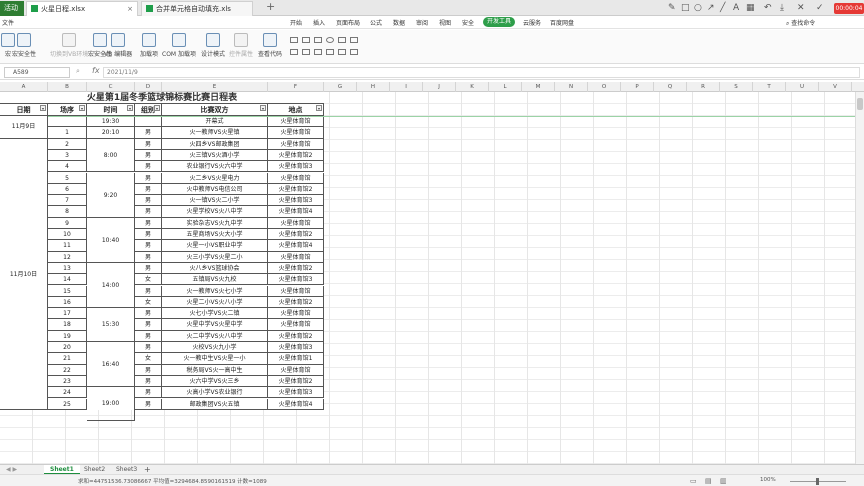  What do you see at coordinates (67, 246) in the screenshot?
I see `row-no: 11` at bounding box center [67, 246].